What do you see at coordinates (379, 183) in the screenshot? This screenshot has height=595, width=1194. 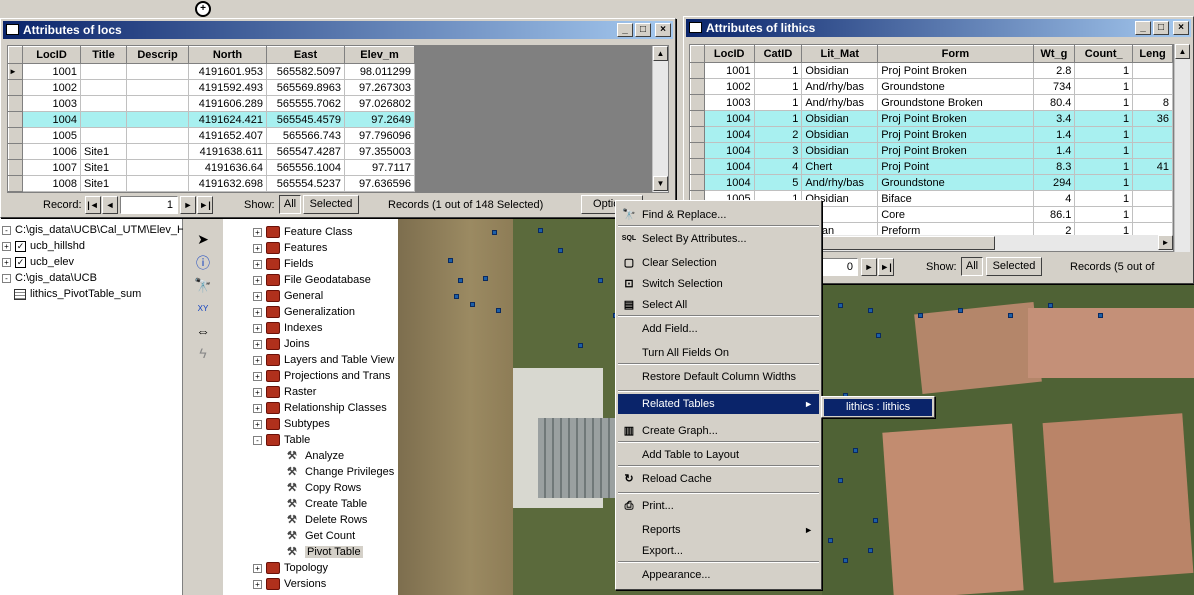 I see `table-cell: 97.636596` at bounding box center [379, 183].